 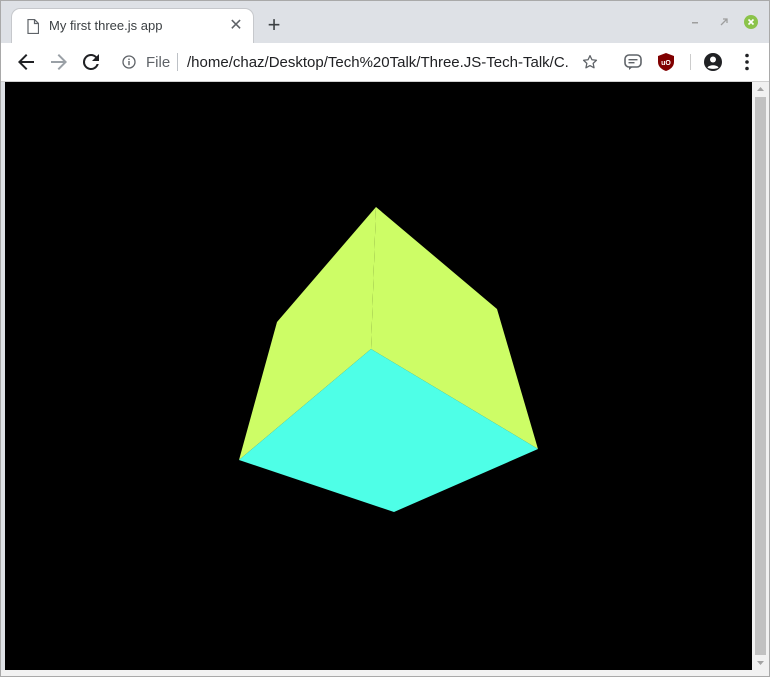 I want to click on scroll-down-icon, so click(x=760, y=663).